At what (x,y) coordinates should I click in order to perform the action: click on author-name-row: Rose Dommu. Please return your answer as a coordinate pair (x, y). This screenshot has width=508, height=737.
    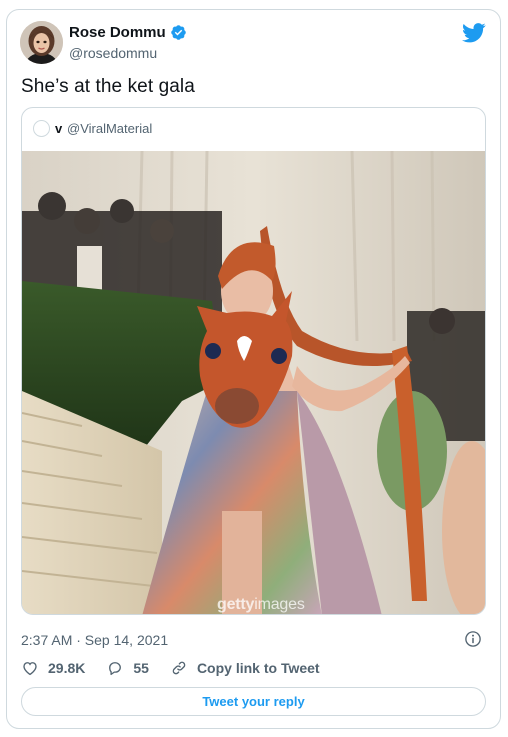
    Looking at the image, I should click on (128, 32).